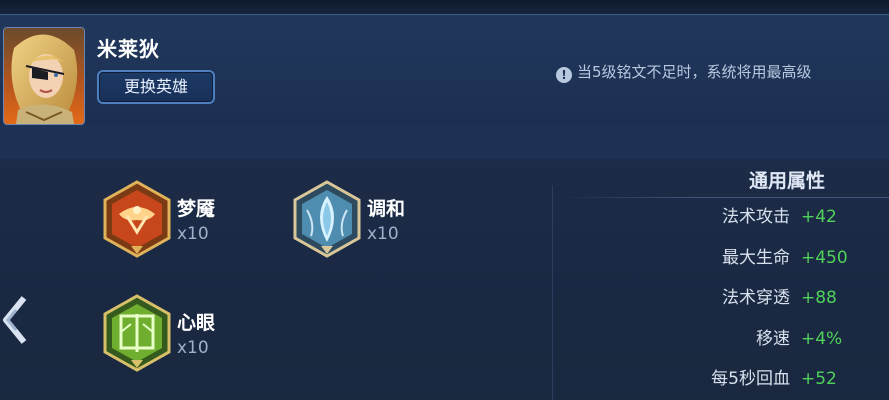  I want to click on rune-item: 梦魇 x10, so click(201, 220).